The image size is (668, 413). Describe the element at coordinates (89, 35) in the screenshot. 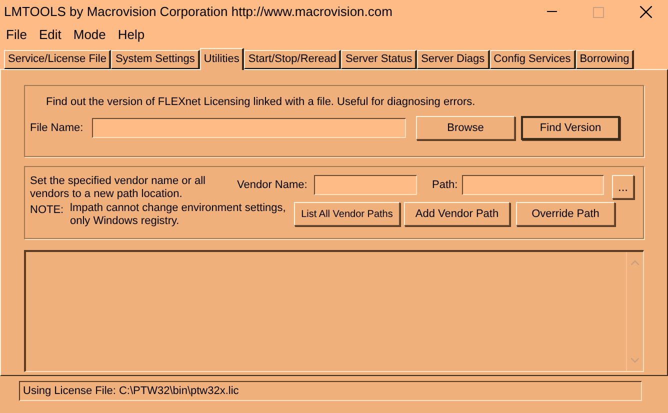

I see `menu-item: Mode` at that location.